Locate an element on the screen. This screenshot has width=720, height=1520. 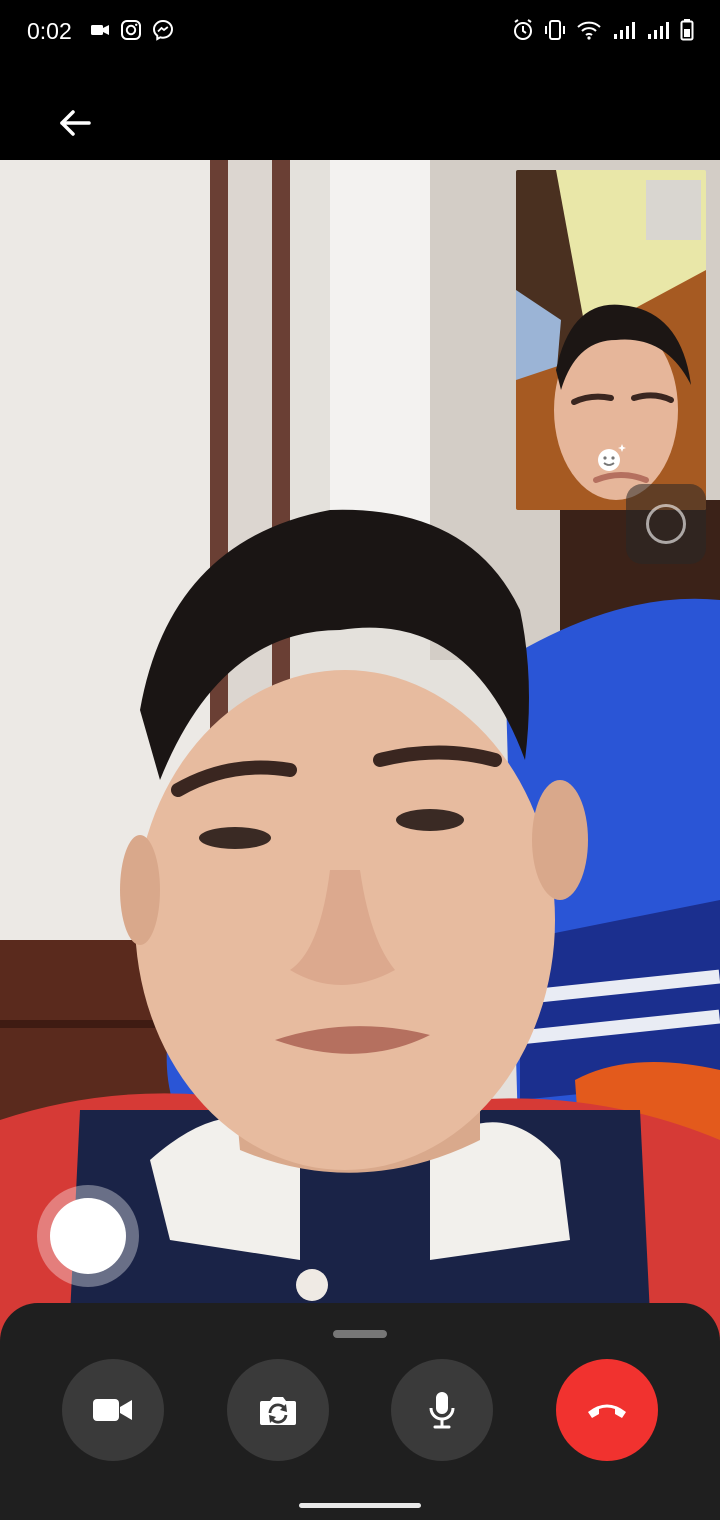
microphone-icon is located at coordinates (442, 1410).